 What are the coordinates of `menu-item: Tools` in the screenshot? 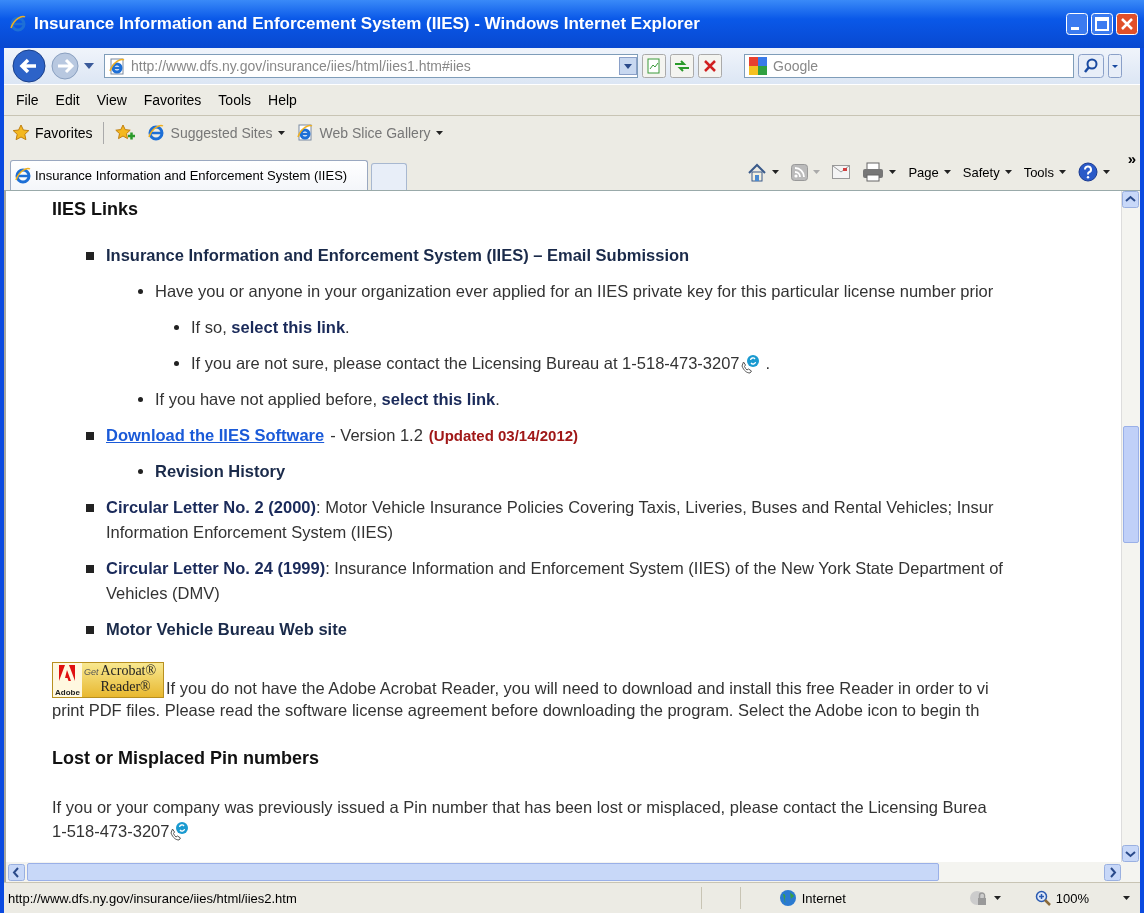 It's located at (235, 100).